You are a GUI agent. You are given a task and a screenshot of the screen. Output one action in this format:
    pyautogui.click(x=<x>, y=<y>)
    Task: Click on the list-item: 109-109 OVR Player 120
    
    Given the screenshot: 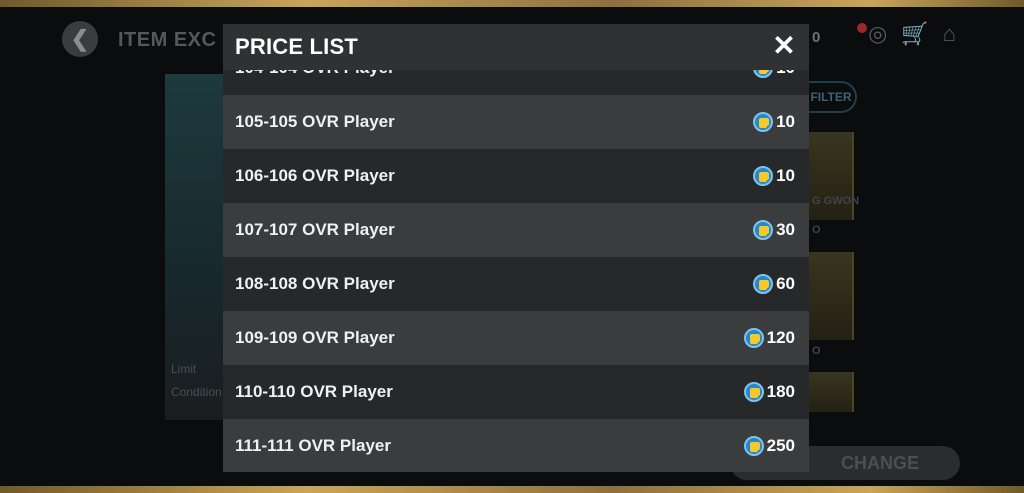 What is the action you would take?
    pyautogui.click(x=516, y=338)
    